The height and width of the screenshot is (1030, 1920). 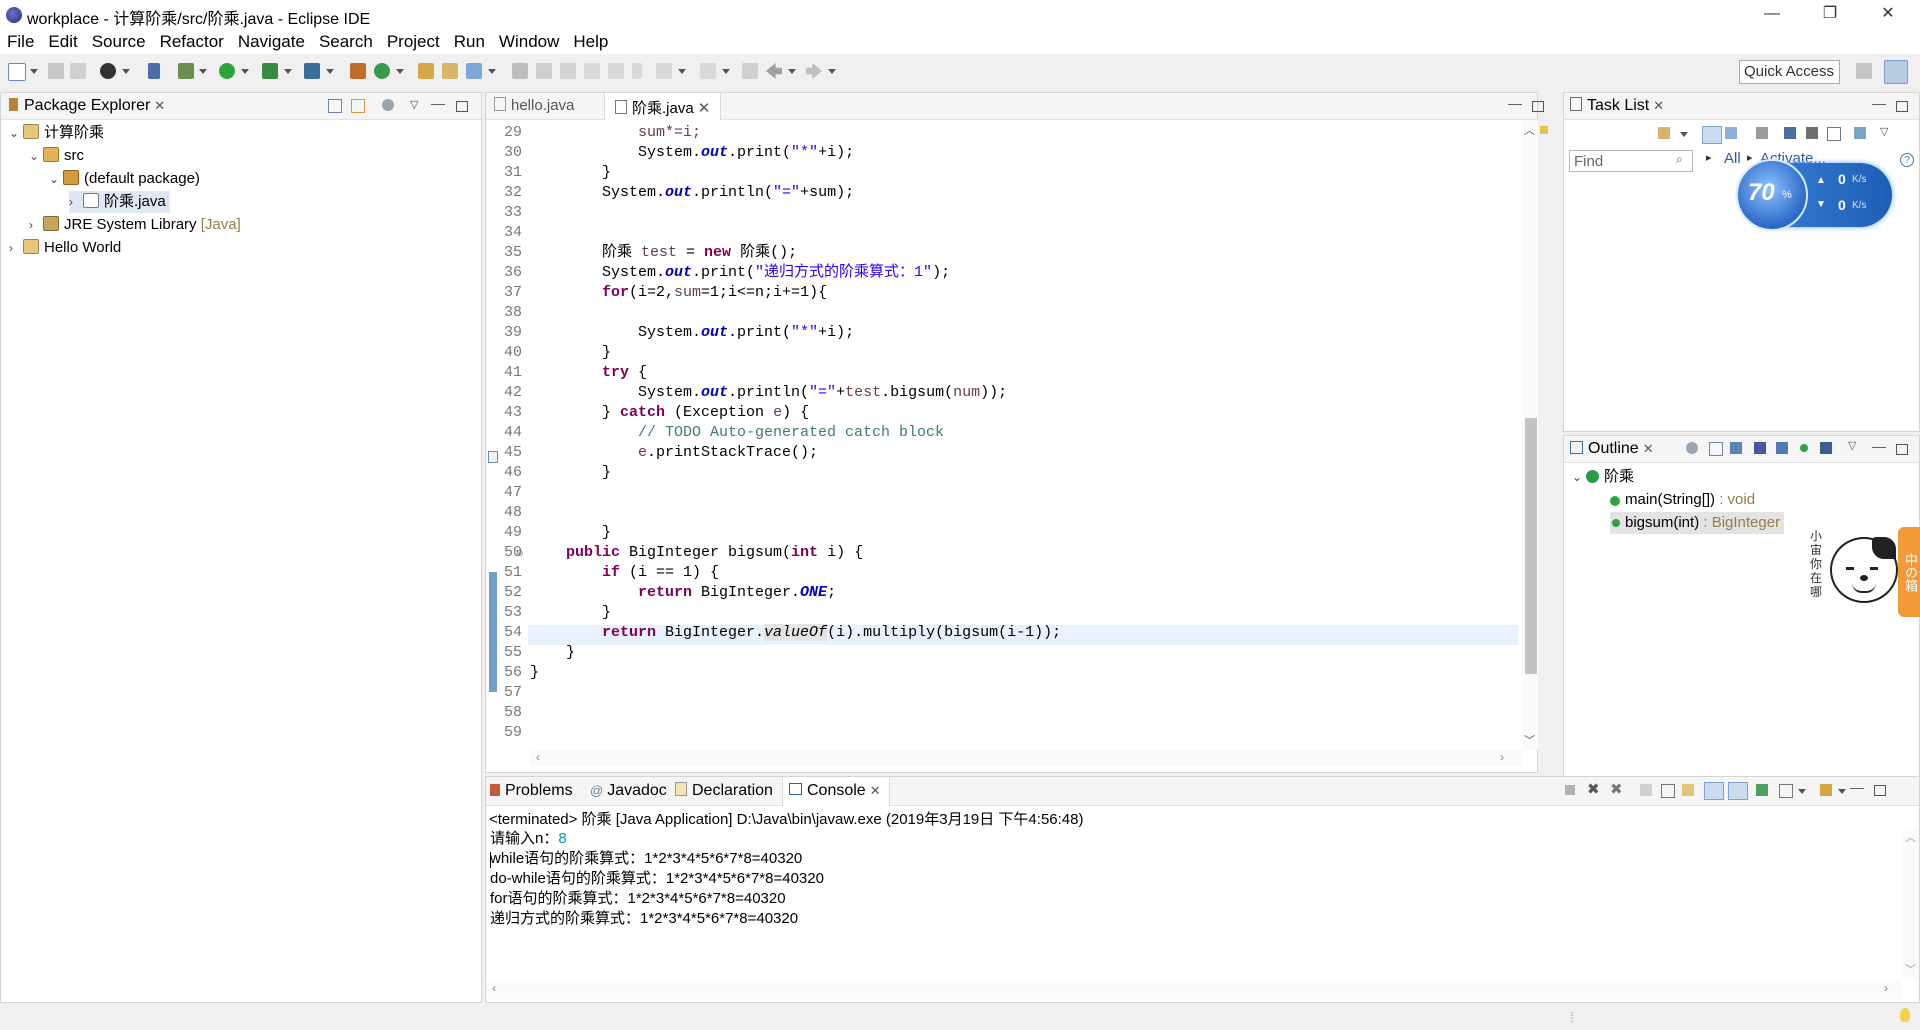 I want to click on tab-problems: Problems, so click(x=531, y=791).